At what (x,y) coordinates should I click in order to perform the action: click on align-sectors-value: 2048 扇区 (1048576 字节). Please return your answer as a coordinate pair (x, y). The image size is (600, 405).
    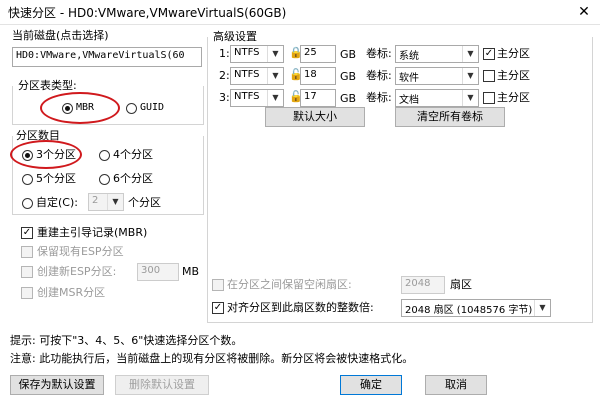
    Looking at the image, I should click on (469, 310).